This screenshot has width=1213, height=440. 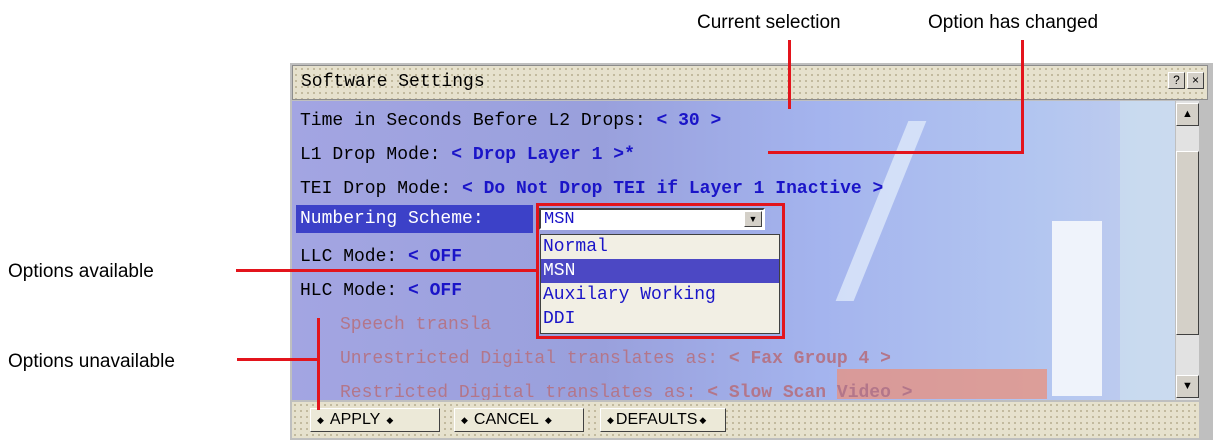 I want to click on setting-hlc-mode: HLC Mode: < OFF, so click(x=381, y=291).